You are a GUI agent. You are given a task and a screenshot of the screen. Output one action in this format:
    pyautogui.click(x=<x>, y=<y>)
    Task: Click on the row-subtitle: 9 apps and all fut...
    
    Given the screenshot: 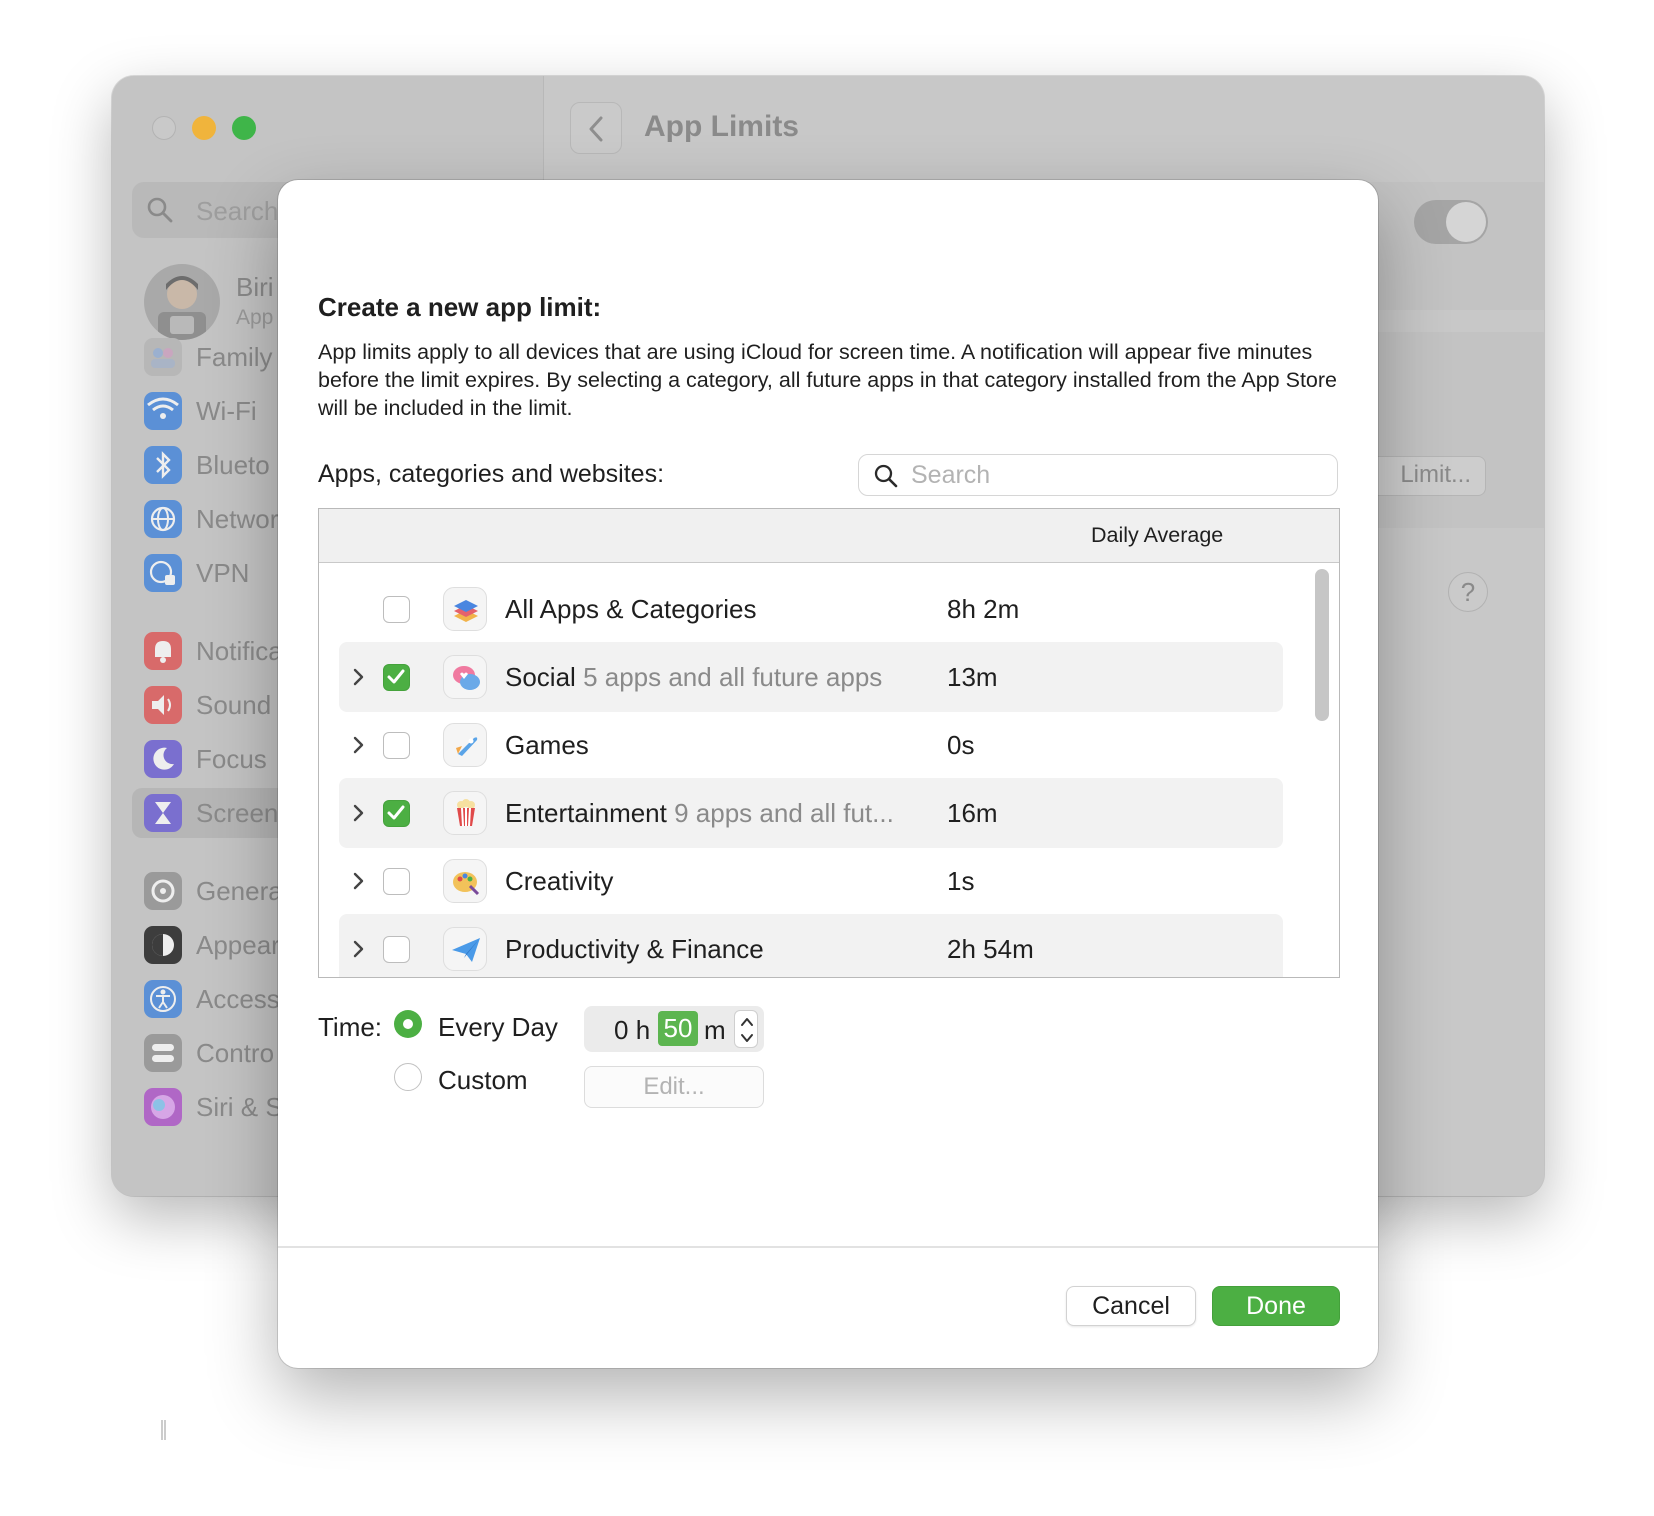 What is the action you would take?
    pyautogui.click(x=784, y=813)
    